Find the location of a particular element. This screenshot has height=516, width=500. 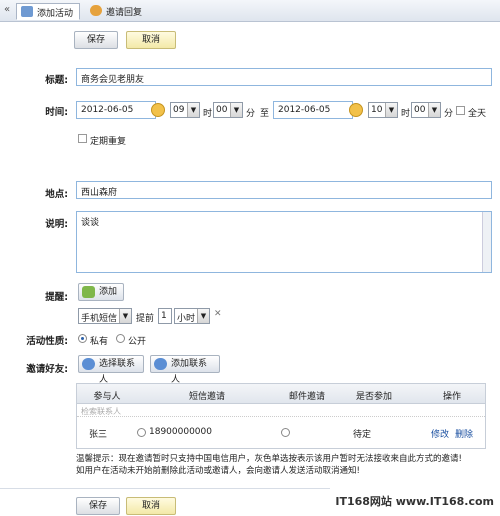

bottom-toolbar: 保存 取消 is located at coordinates (165, 501).